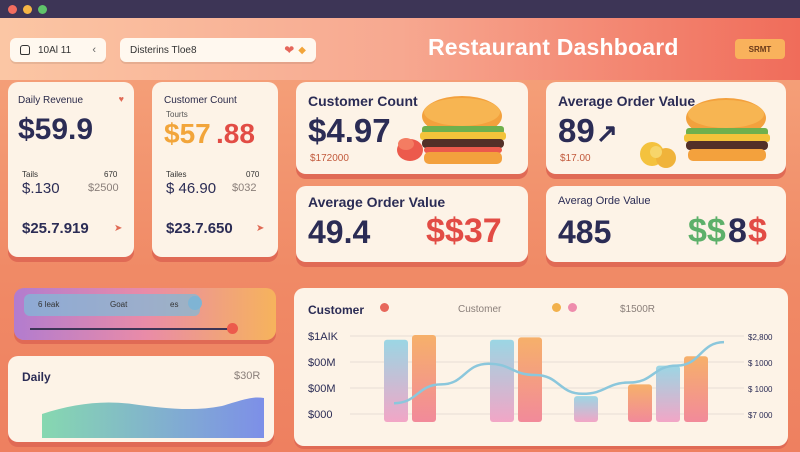 The width and height of the screenshot is (800, 452). I want to click on aov-top-card: Average Order Value 89 ↗ $17.00, so click(666, 128).